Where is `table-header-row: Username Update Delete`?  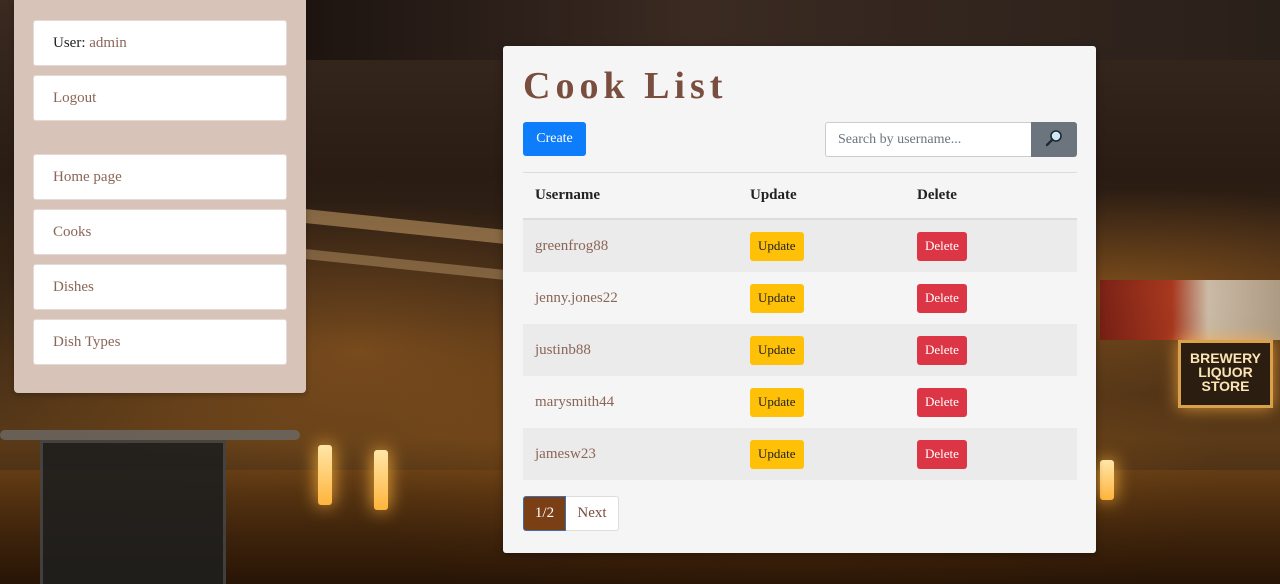 table-header-row: Username Update Delete is located at coordinates (800, 196).